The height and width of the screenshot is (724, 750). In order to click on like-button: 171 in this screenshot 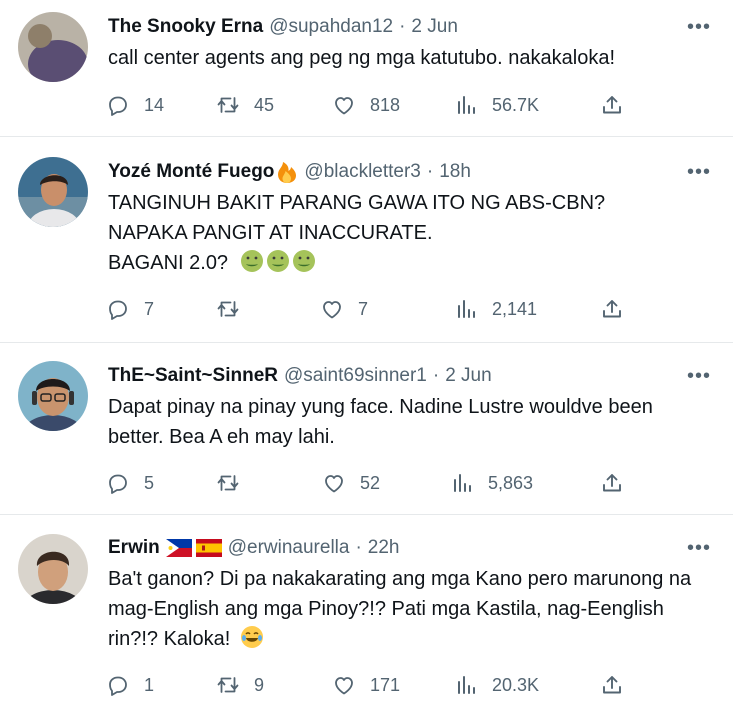, I will do `click(366, 685)`.